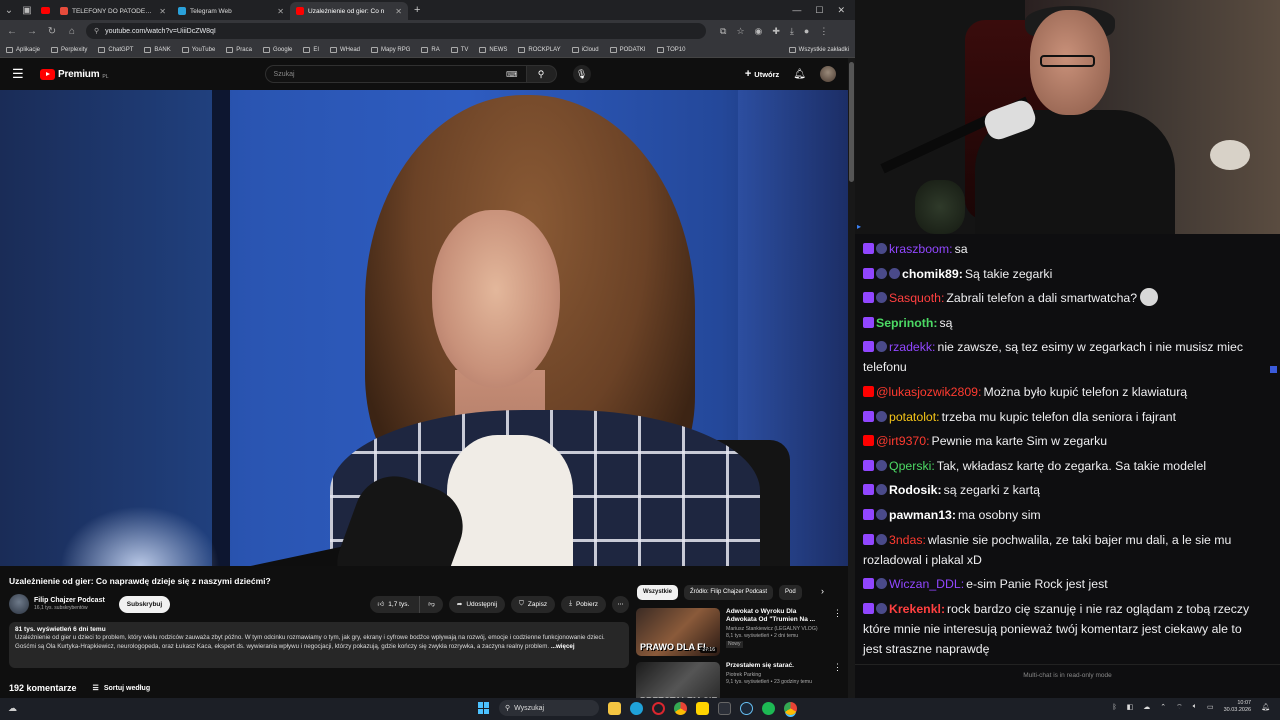 The width and height of the screenshot is (1280, 720). I want to click on chrome-icon, so click(680, 708).